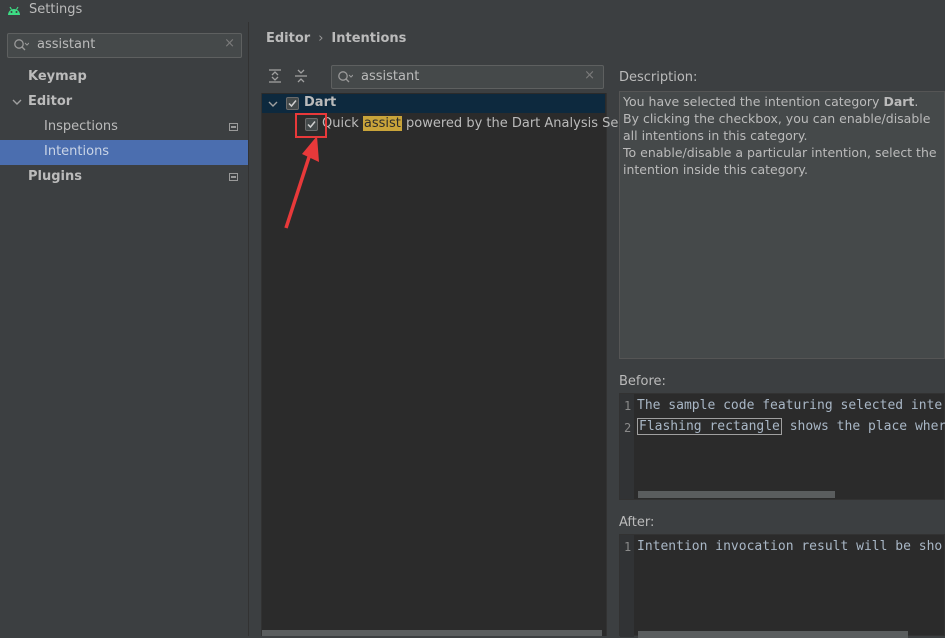 The width and height of the screenshot is (945, 638). I want to click on description-category: Dart, so click(899, 101).